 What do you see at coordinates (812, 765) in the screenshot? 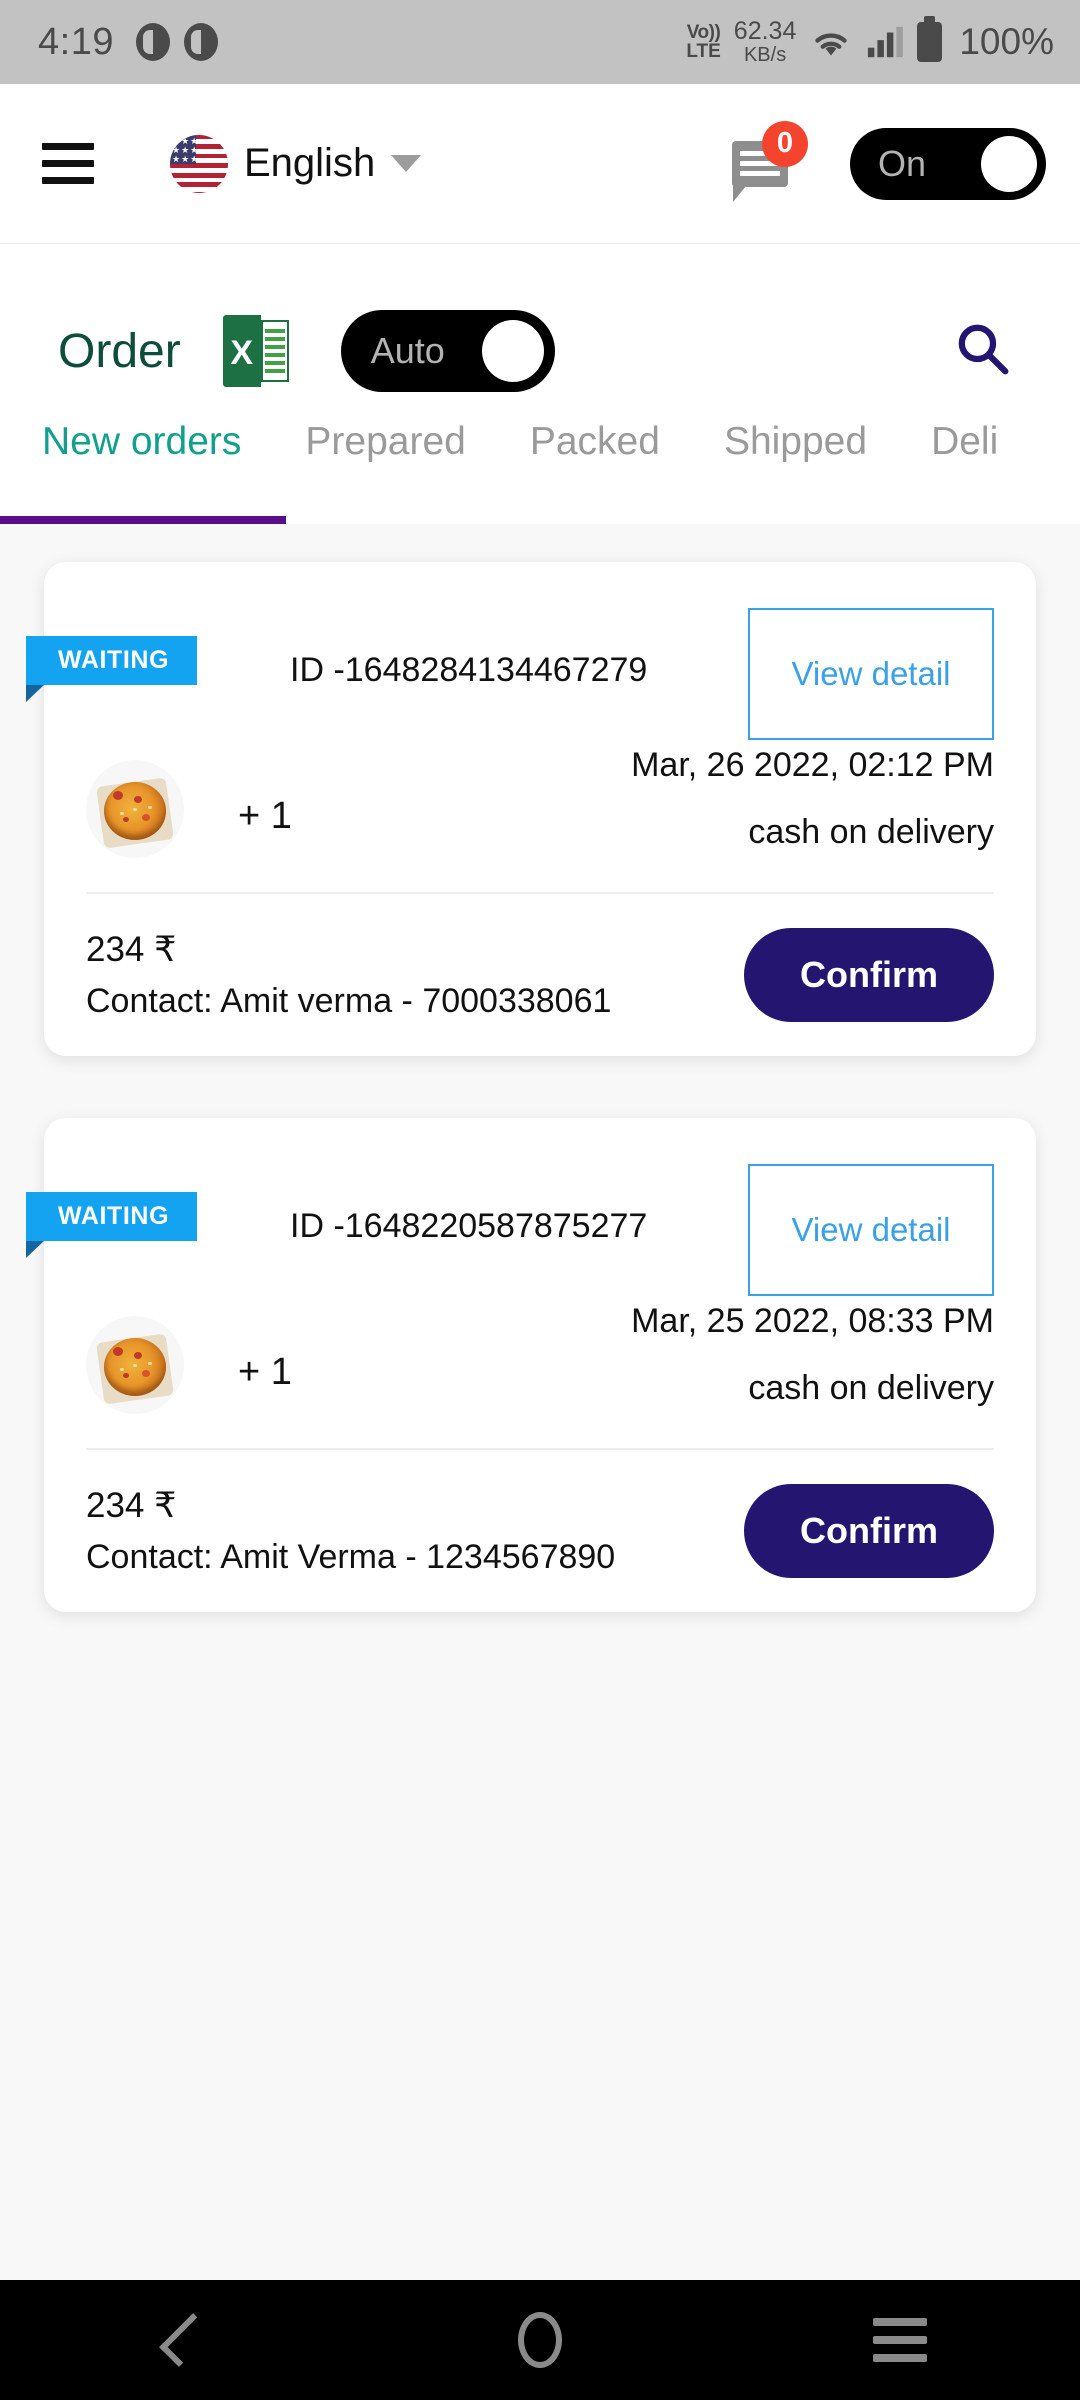
I see `order-date: Mar, 26 2022, 02:12 PM` at bounding box center [812, 765].